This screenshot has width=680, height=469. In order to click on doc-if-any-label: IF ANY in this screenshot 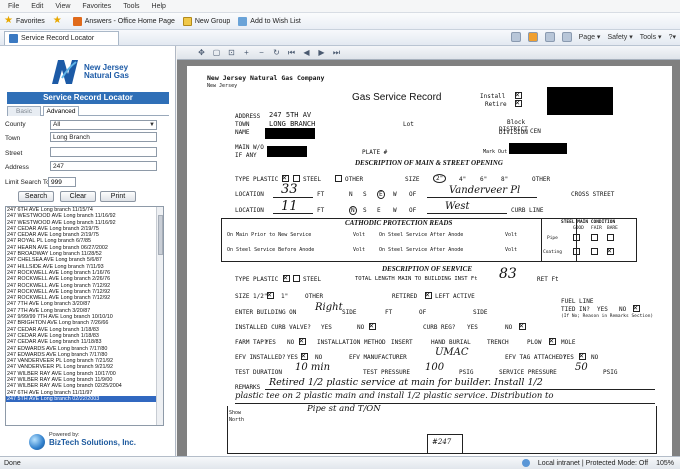, I will do `click(246, 155)`.